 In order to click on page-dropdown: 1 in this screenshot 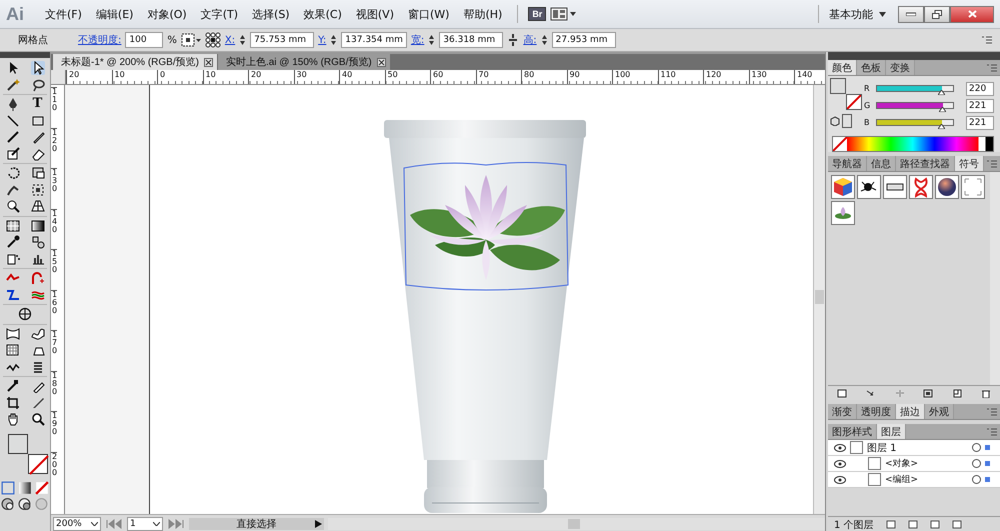, I will do `click(145, 523)`.